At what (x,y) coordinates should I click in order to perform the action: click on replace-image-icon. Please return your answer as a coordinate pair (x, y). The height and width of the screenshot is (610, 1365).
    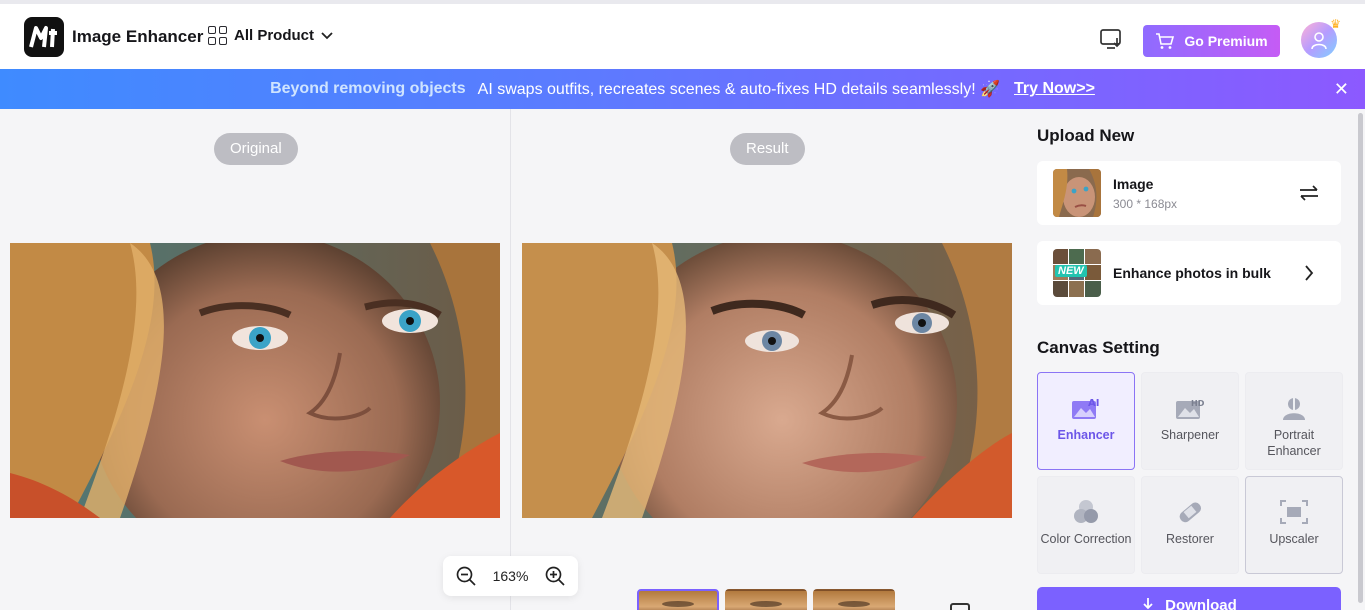
    Looking at the image, I should click on (1309, 193).